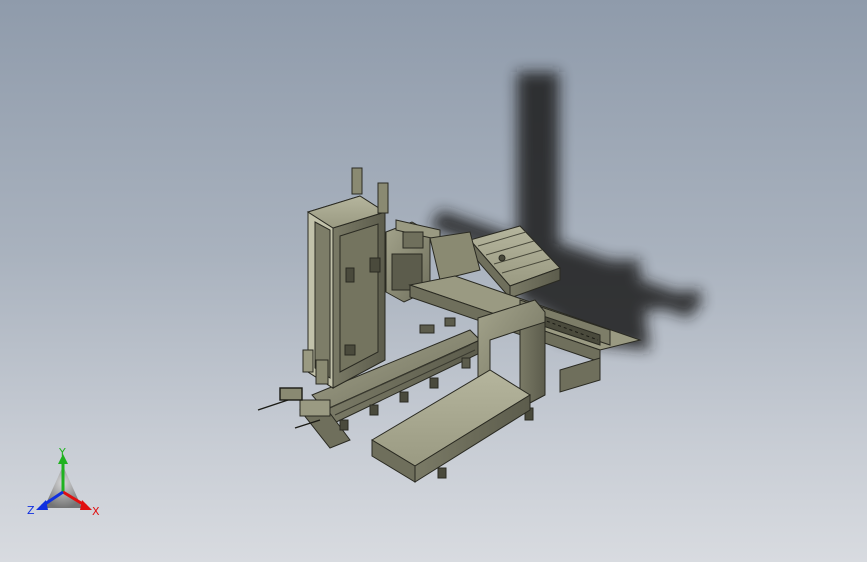 This screenshot has height=562, width=867. What do you see at coordinates (62, 453) in the screenshot?
I see `y-axis-label: Y` at bounding box center [62, 453].